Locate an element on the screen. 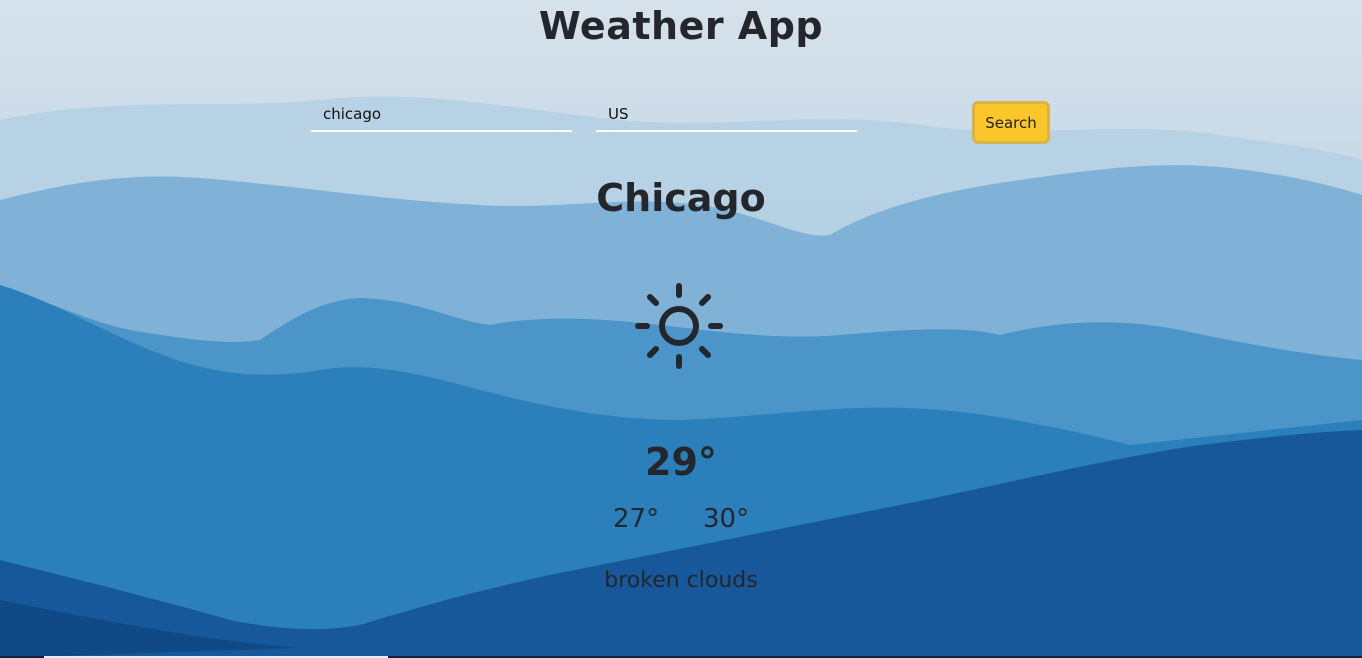 The image size is (1362, 658). search-button: Search is located at coordinates (1011, 122).